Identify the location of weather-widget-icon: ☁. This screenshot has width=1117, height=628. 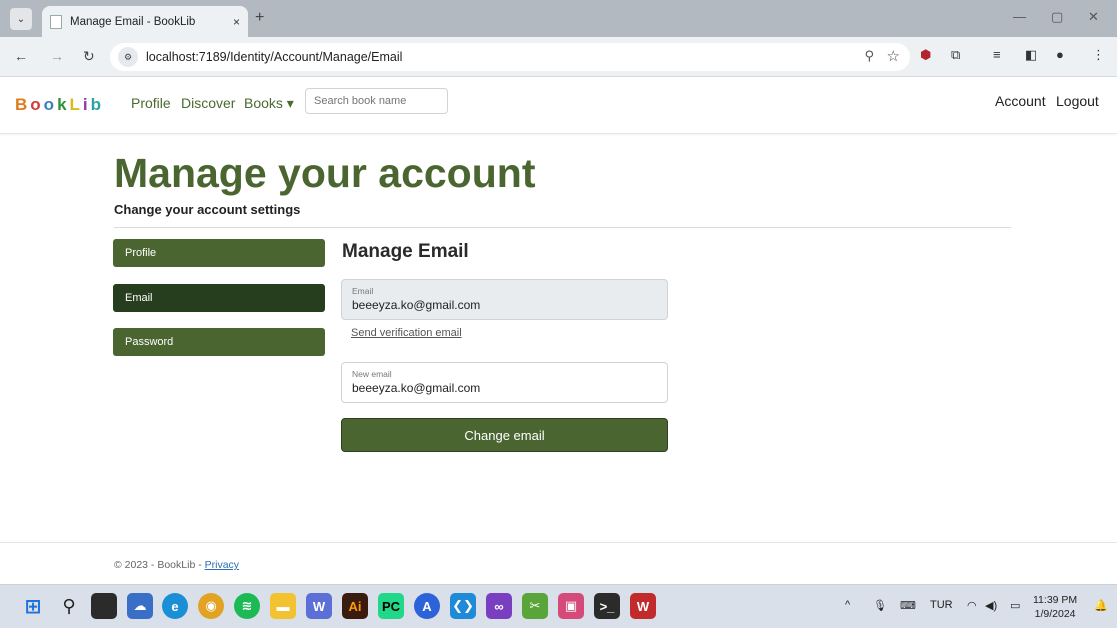
(140, 606).